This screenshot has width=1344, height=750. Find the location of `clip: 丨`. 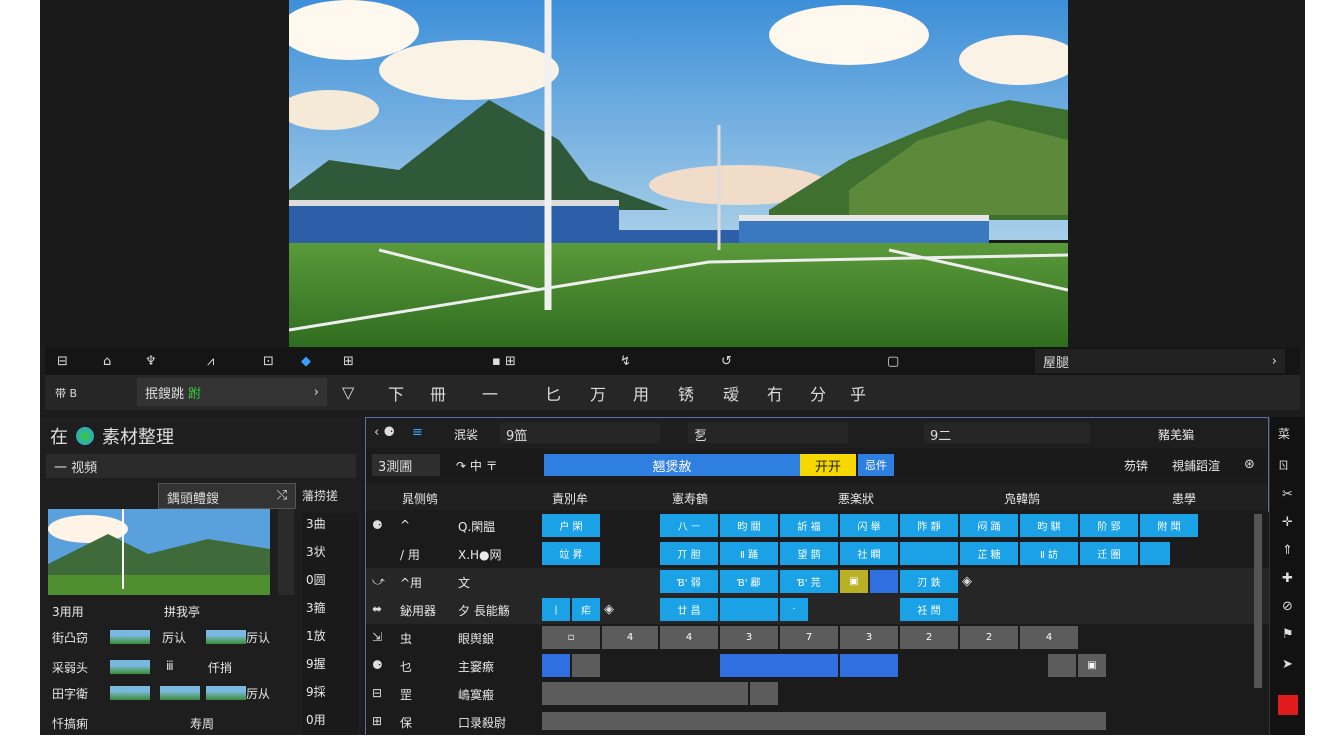

clip: 丨 is located at coordinates (556, 609).